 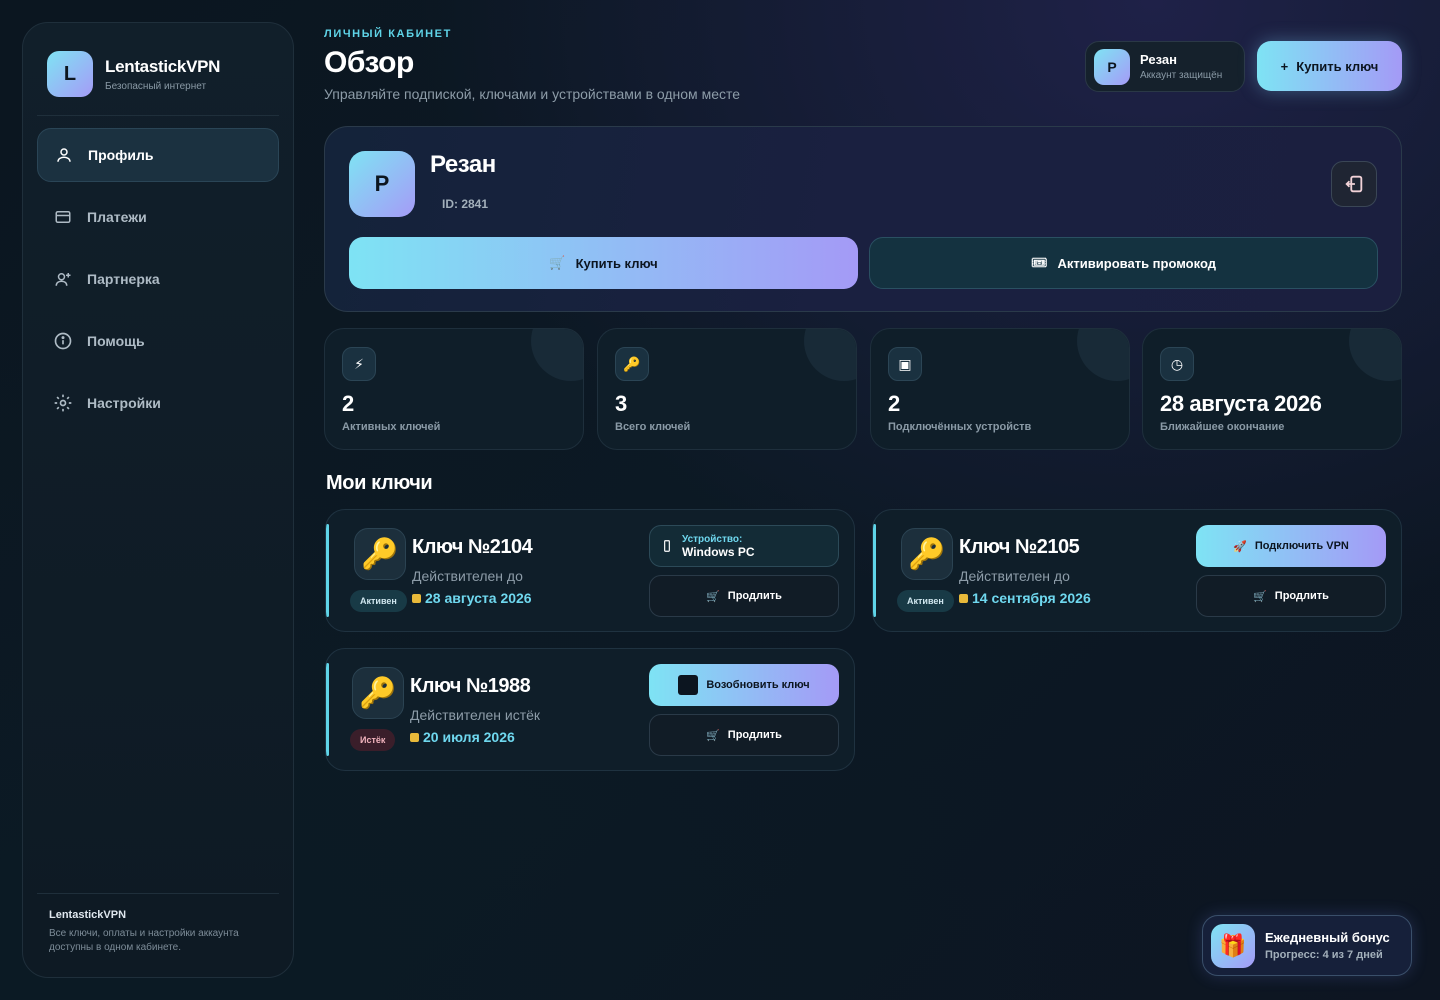 I want to click on profile-name: Резан, so click(x=463, y=164).